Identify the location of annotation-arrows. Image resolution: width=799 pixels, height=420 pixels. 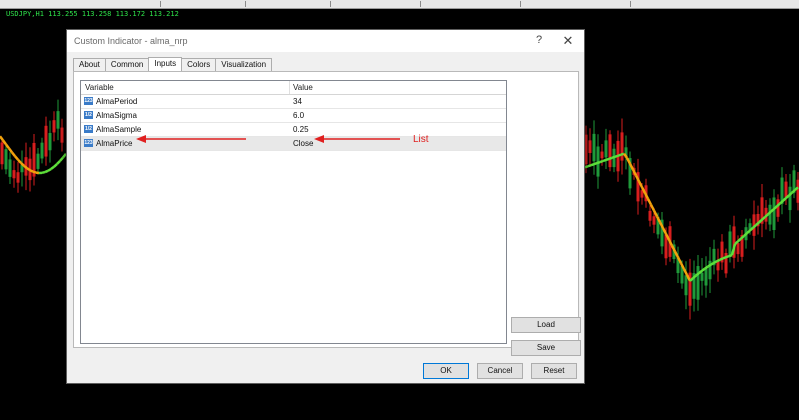
(268, 139).